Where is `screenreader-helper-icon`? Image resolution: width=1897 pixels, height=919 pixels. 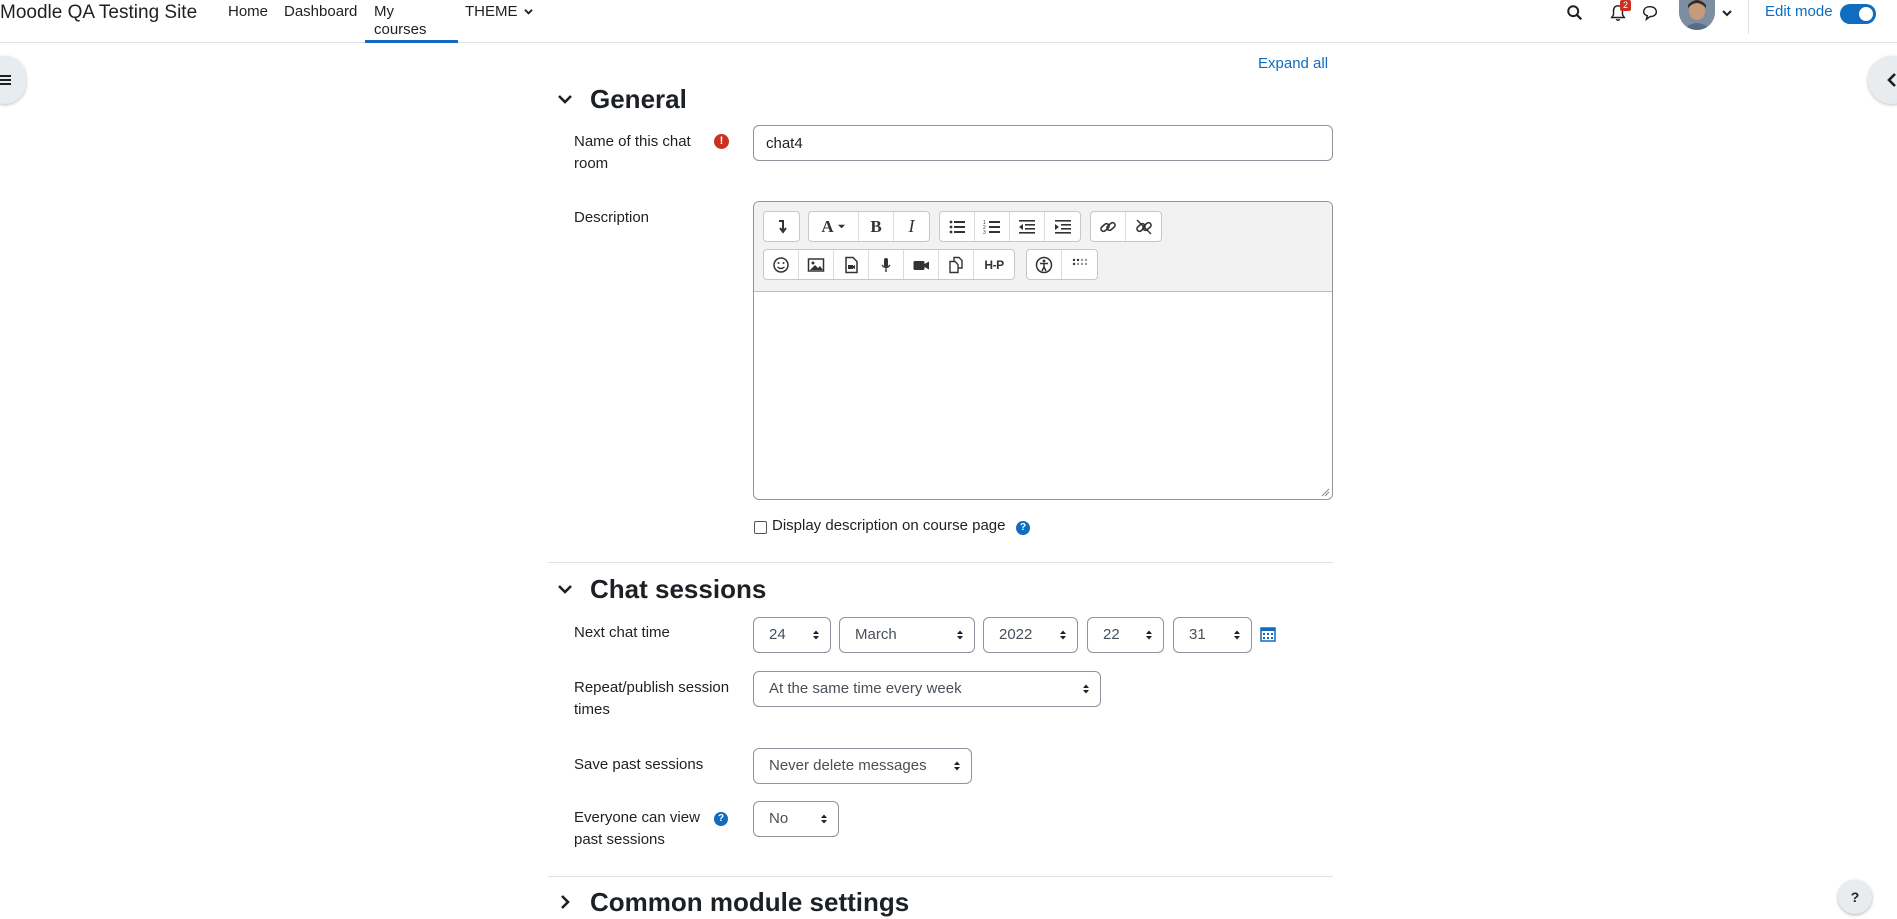 screenreader-helper-icon is located at coordinates (1079, 264).